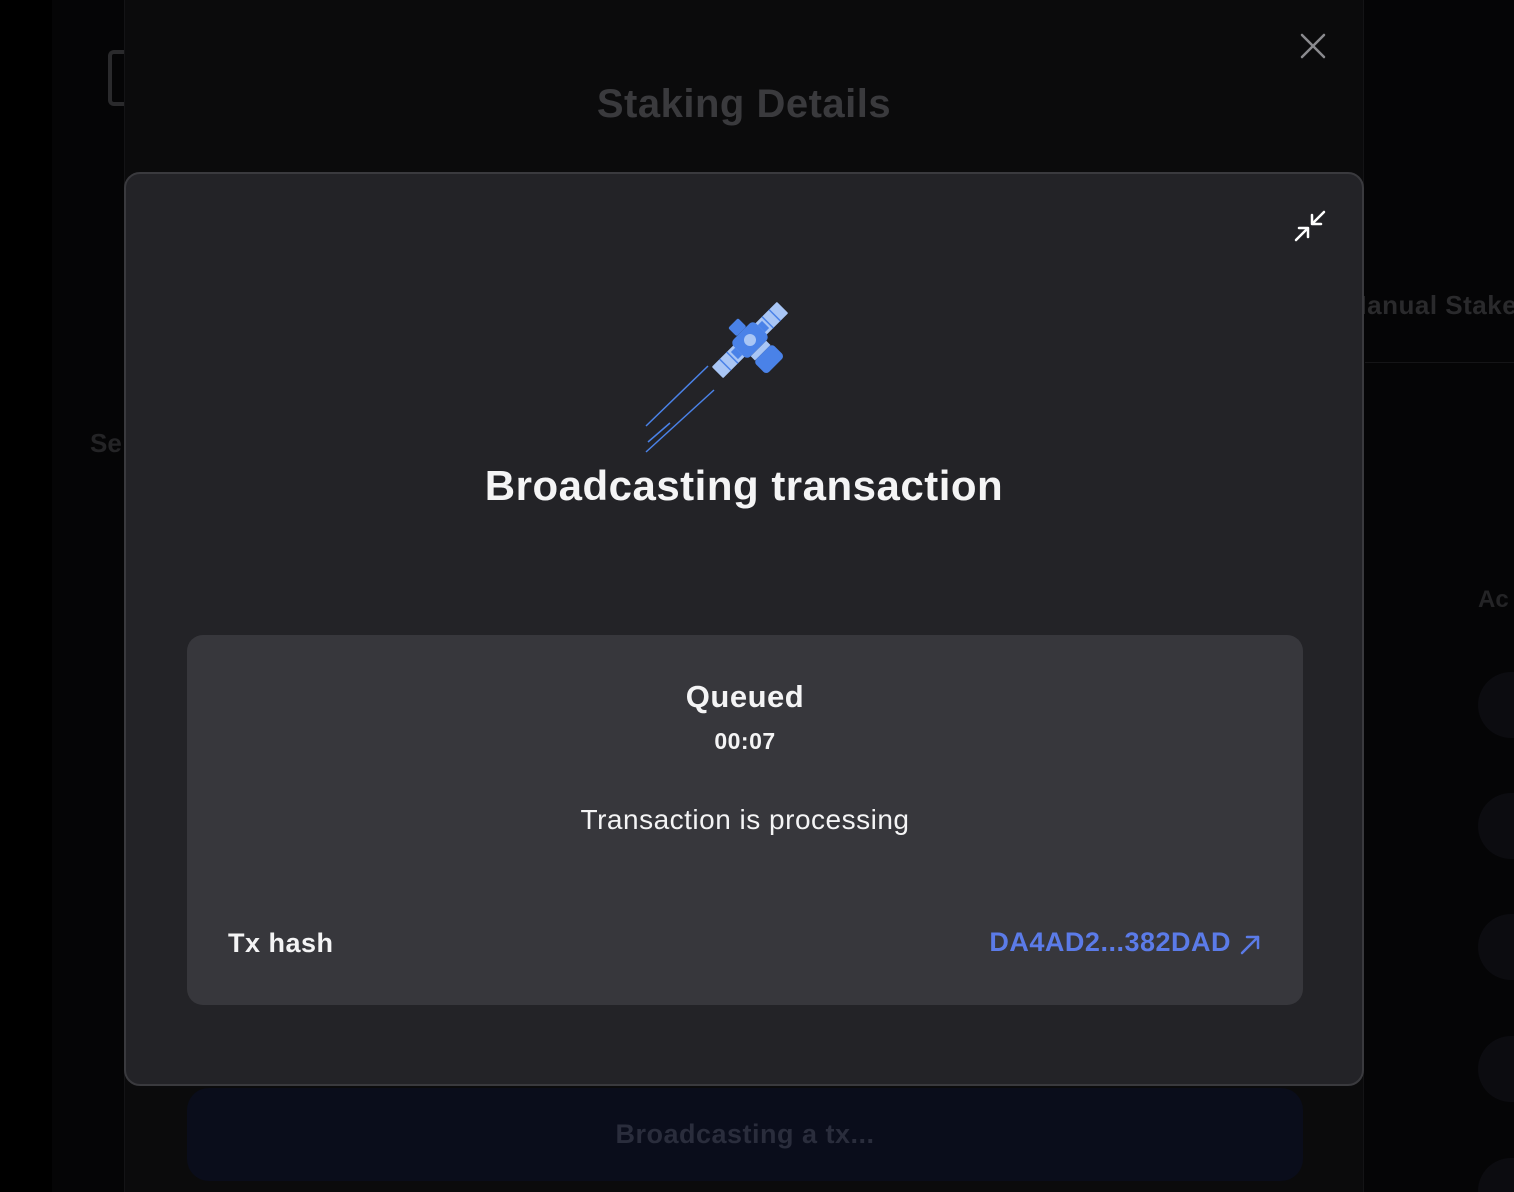 The image size is (1514, 1192). Describe the element at coordinates (106, 443) in the screenshot. I see `background-text-left: Se` at that location.